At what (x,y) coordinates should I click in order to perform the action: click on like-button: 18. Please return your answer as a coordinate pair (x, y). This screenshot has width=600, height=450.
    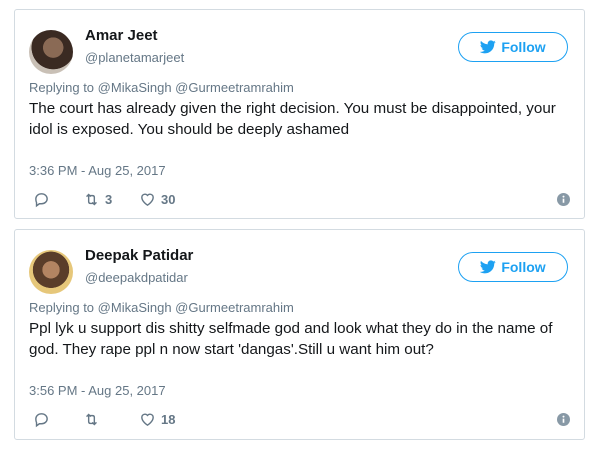
    Looking at the image, I should click on (157, 419).